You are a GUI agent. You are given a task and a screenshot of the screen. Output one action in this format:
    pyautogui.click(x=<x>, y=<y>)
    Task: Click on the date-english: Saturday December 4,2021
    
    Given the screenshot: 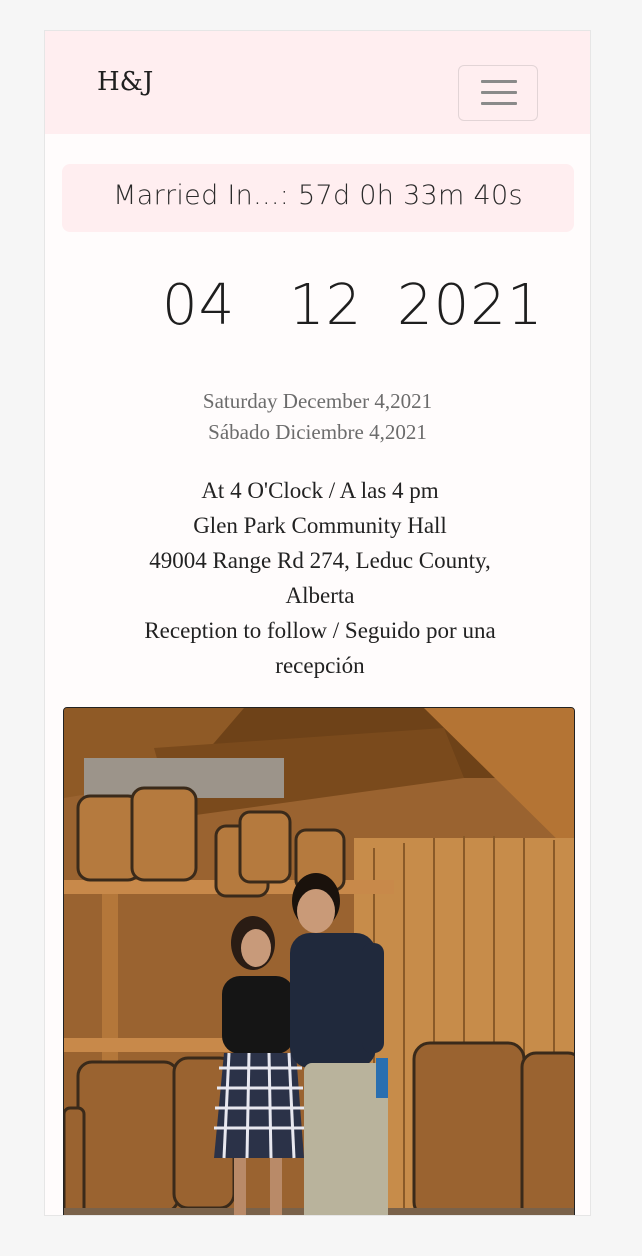 What is the action you would take?
    pyautogui.click(x=317, y=401)
    